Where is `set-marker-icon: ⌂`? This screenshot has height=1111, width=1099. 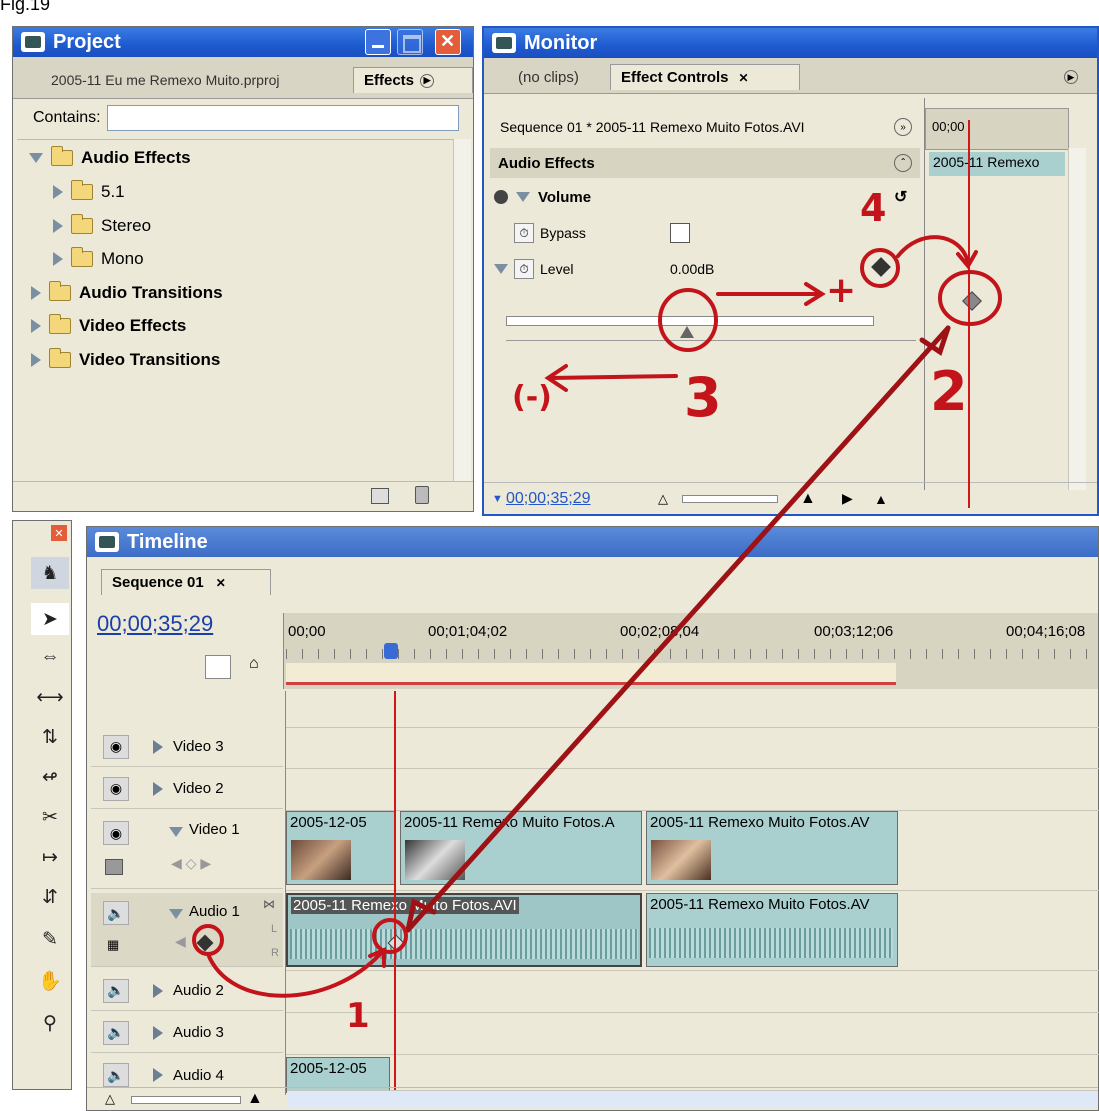 set-marker-icon: ⌂ is located at coordinates (254, 664).